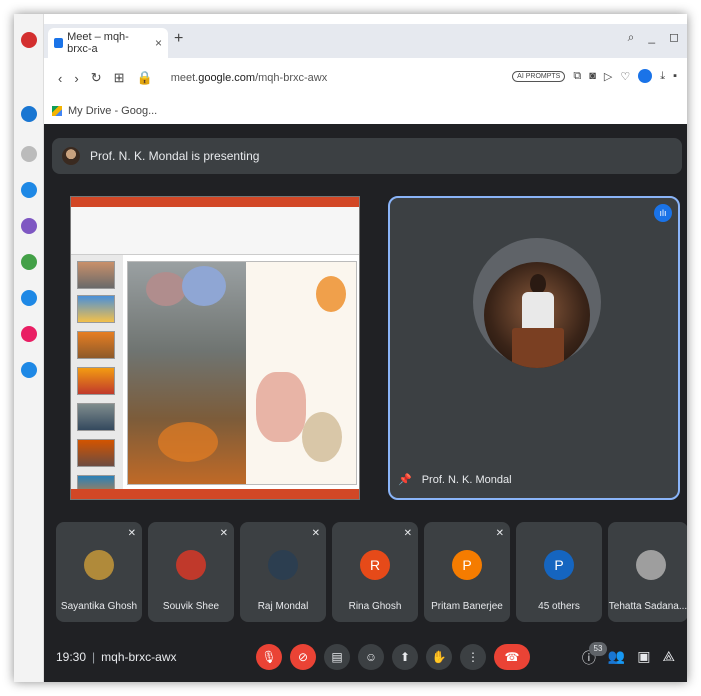 This screenshot has width=701, height=696. What do you see at coordinates (96, 78) in the screenshot?
I see `reload-icon: ↻` at bounding box center [96, 78].